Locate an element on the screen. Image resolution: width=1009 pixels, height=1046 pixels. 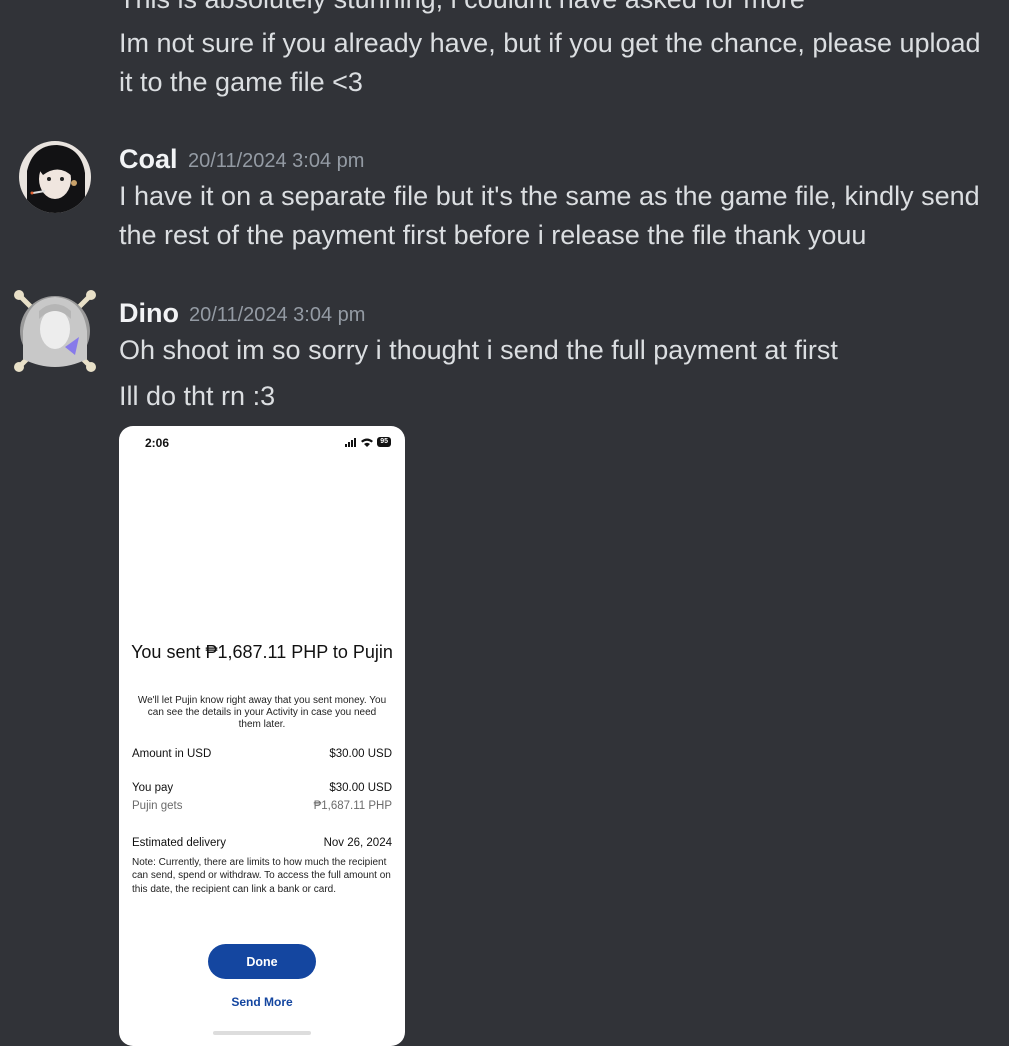
home-indicator is located at coordinates (262, 1033).